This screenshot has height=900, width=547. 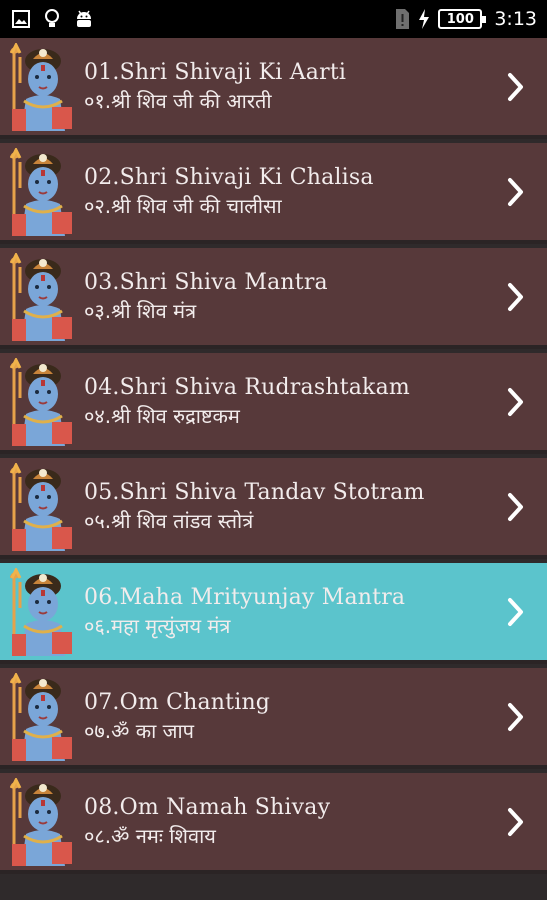 I want to click on item-subtitle: ०२.श्री शिव जी की चालीसा, so click(x=183, y=205).